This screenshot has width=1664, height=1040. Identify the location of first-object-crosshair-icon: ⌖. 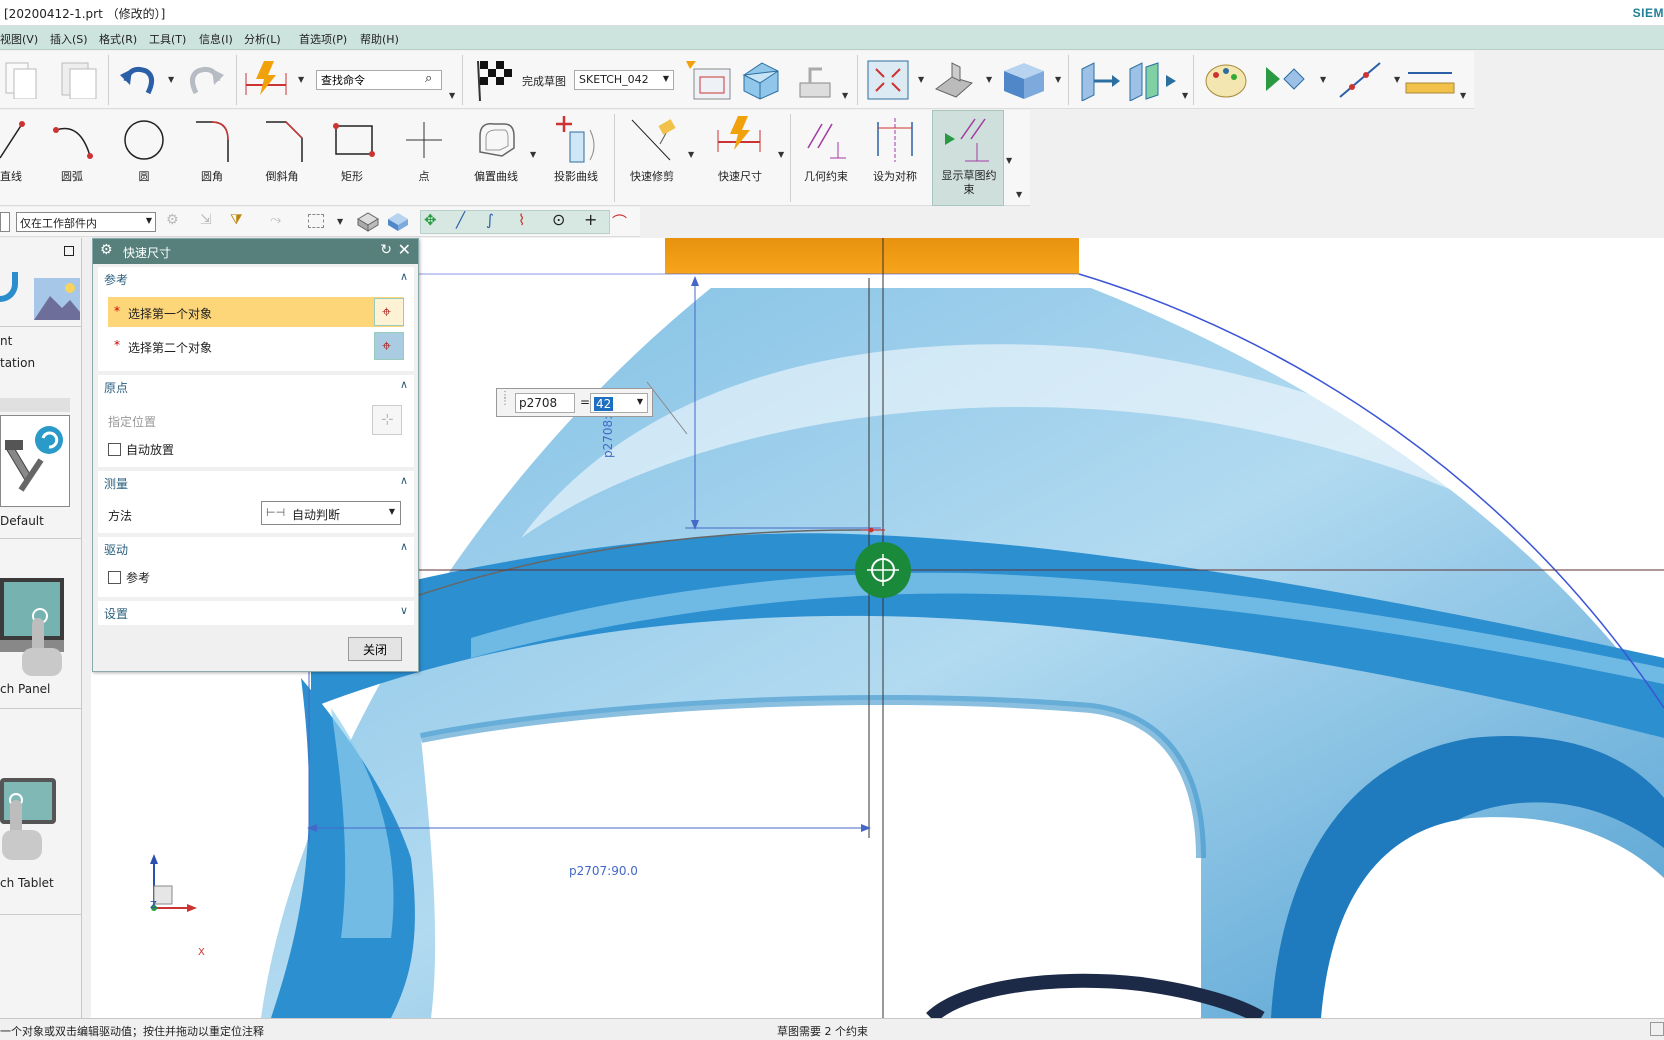
(389, 312).